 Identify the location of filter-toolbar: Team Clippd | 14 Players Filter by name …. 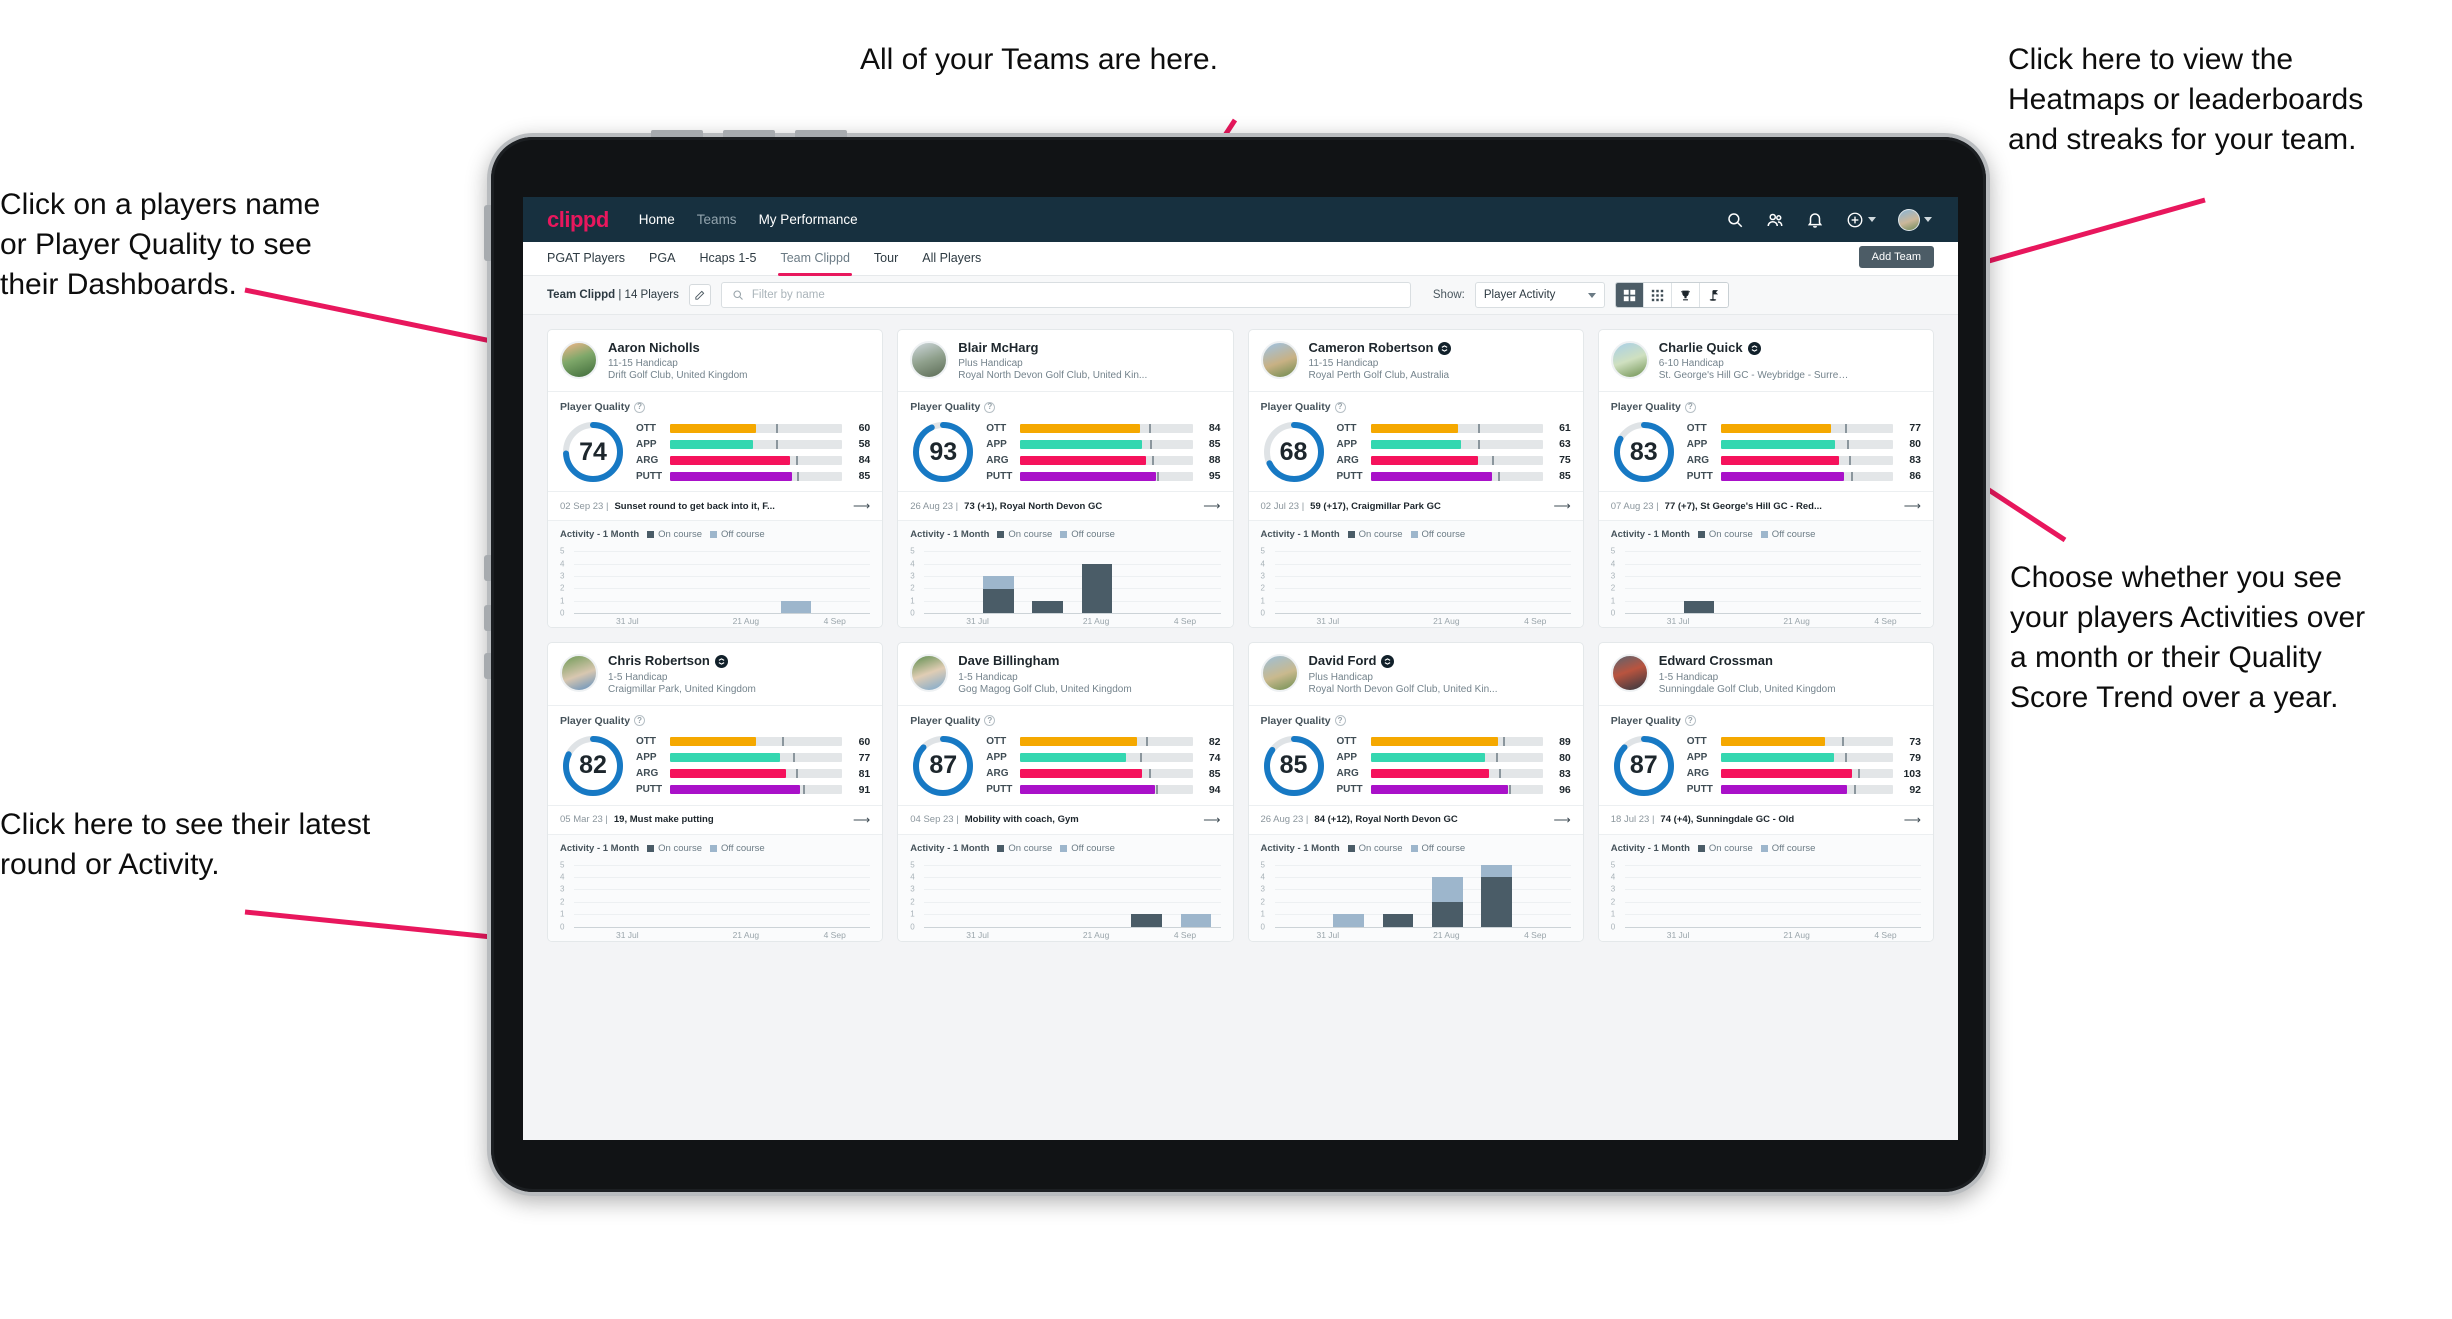
(1240, 295).